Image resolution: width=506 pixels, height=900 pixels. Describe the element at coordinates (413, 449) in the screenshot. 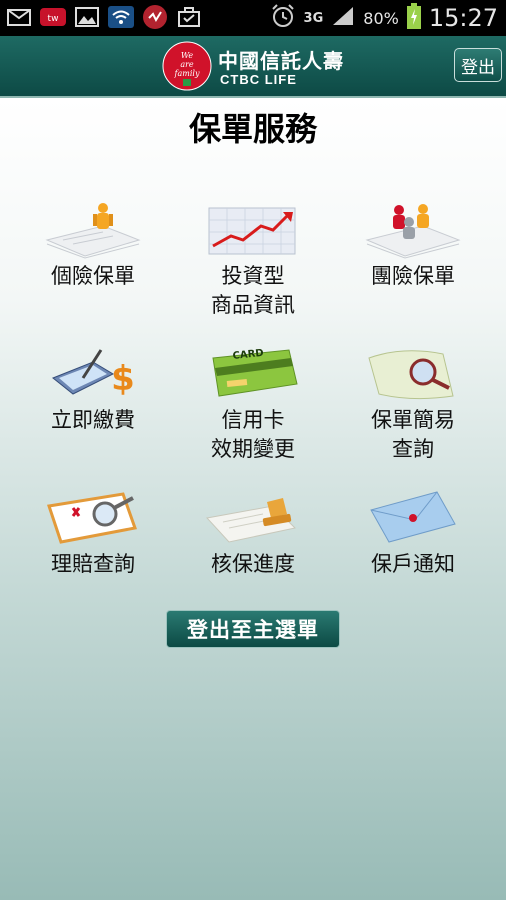

I see `menu-label-2: 查詢` at that location.